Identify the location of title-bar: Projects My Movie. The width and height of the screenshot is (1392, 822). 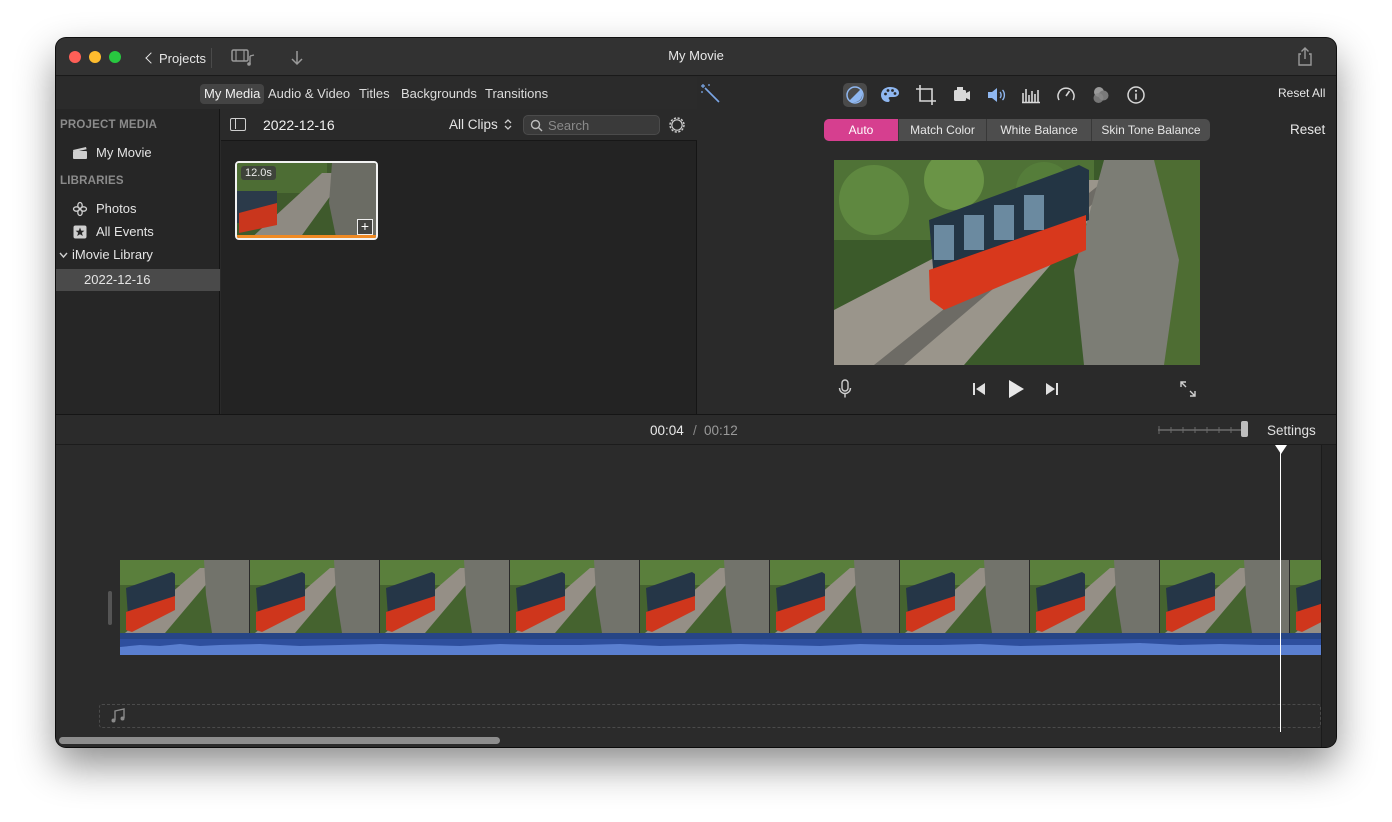
(696, 57).